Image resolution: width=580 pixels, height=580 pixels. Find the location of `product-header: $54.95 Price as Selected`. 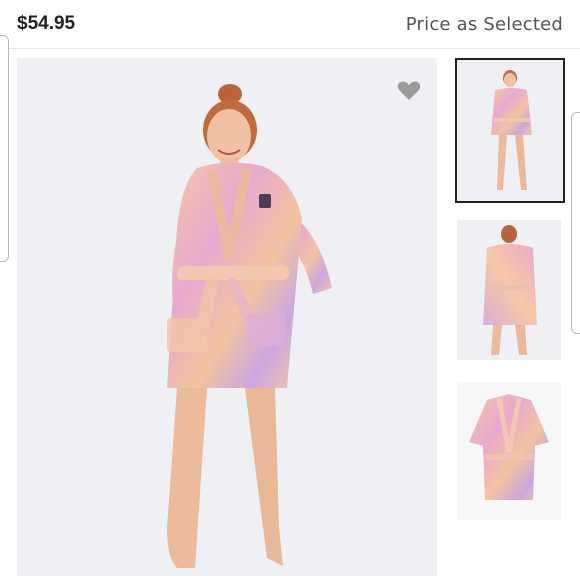

product-header: $54.95 Price as Selected is located at coordinates (290, 26).